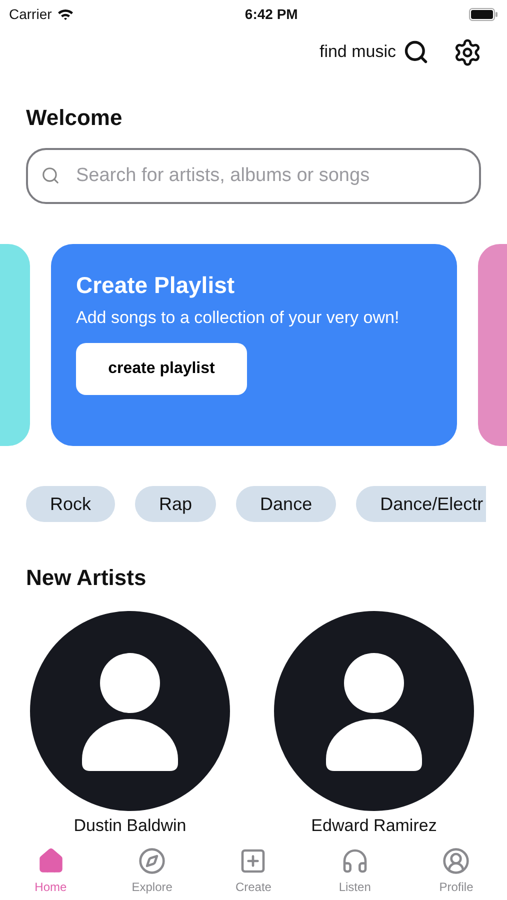  I want to click on artist-name: Dustin Baldwin, so click(130, 826).